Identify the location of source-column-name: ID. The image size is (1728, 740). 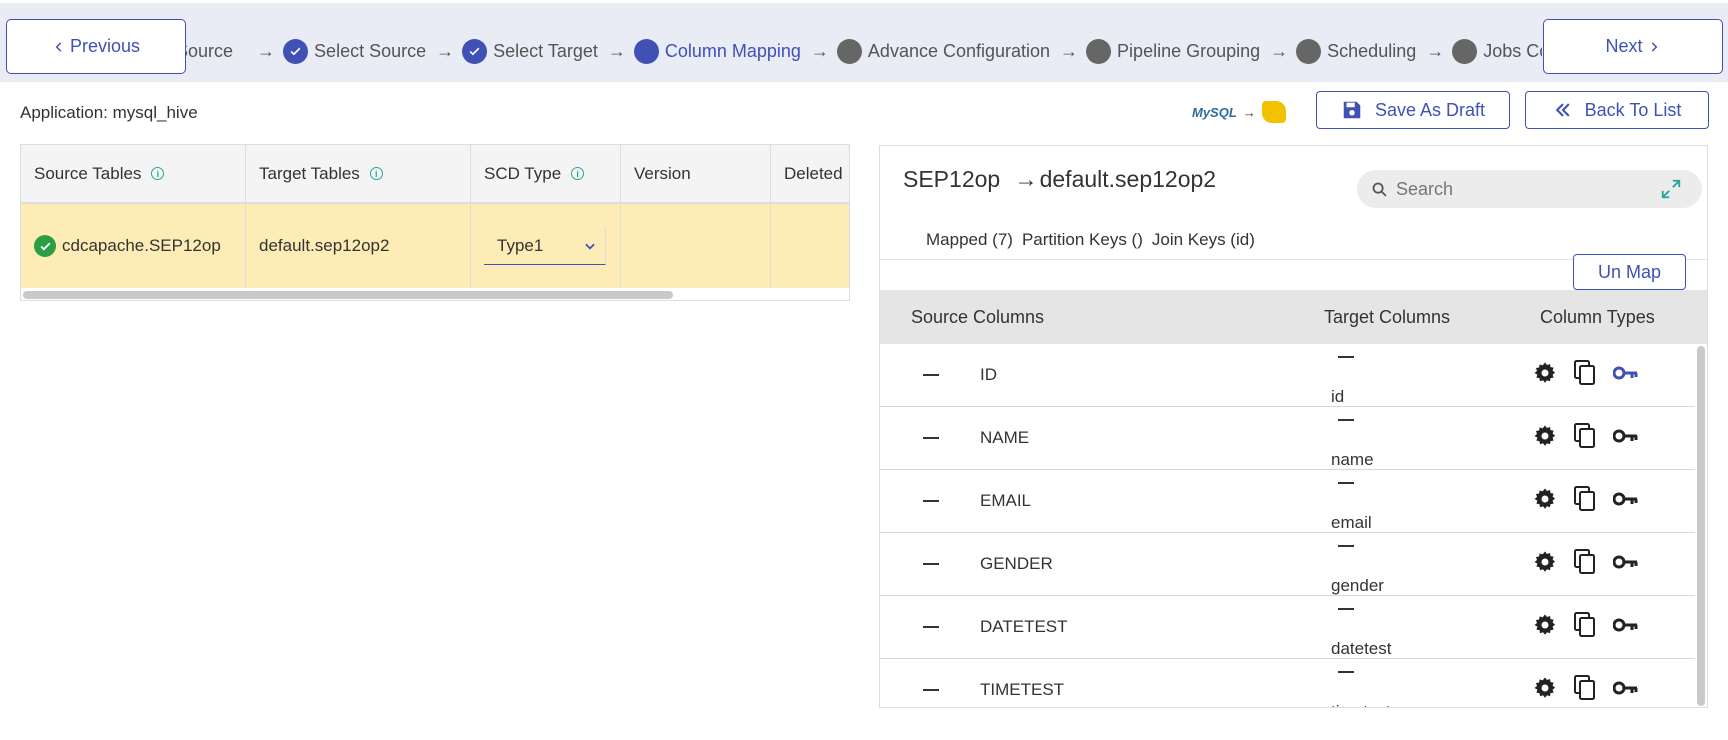
(988, 374).